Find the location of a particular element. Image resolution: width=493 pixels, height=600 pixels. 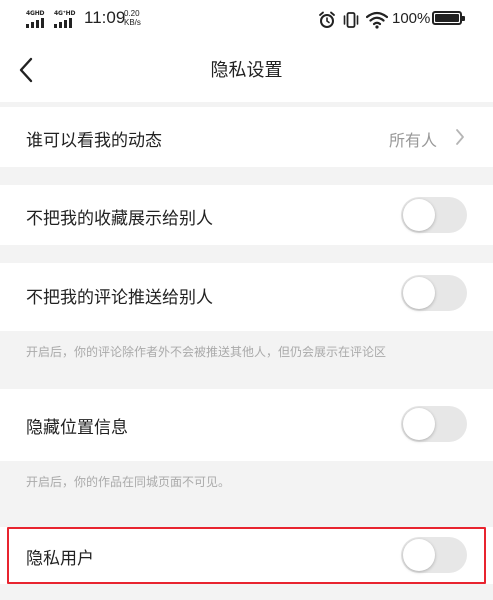

setting-row-who-can-see: 谁可以看我的动态 所有人 is located at coordinates (246, 137).